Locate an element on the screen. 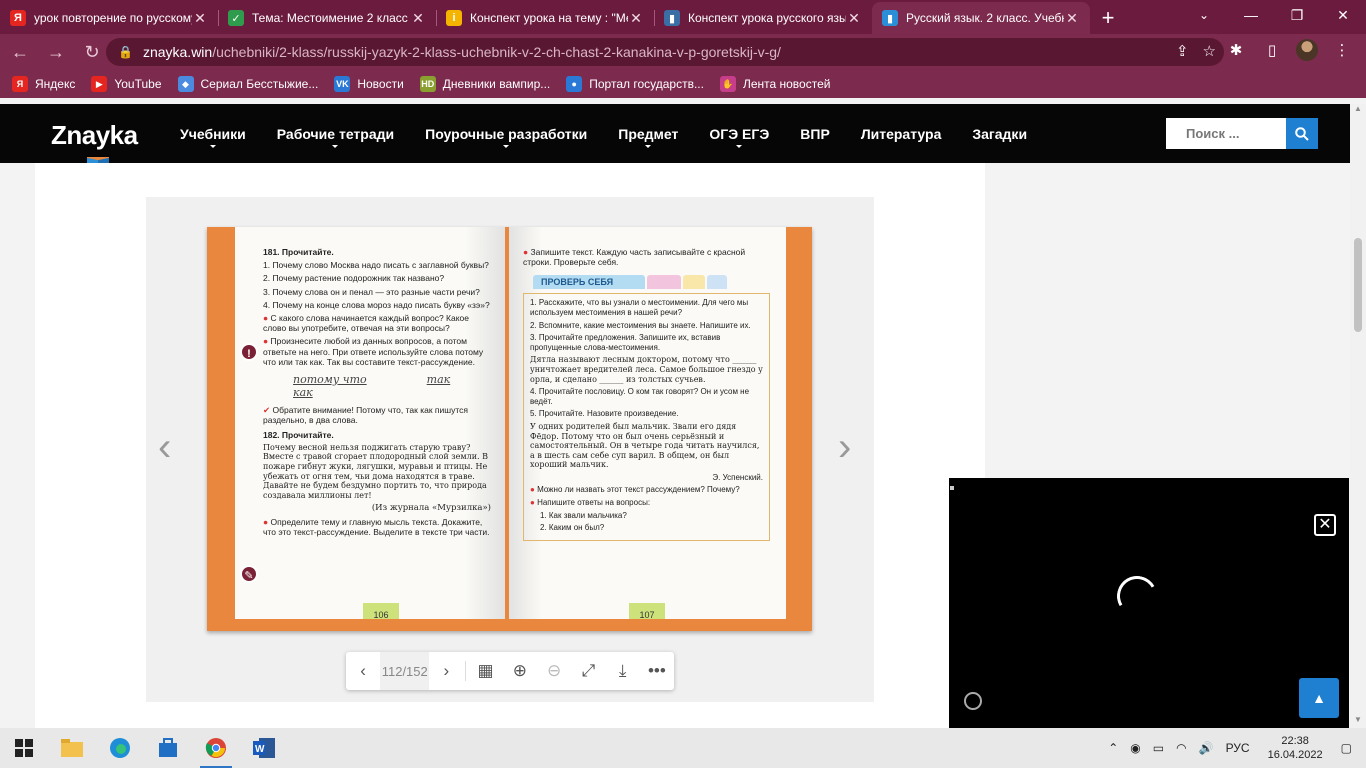  clock-date: 16.04.2022 is located at coordinates (1295, 755).